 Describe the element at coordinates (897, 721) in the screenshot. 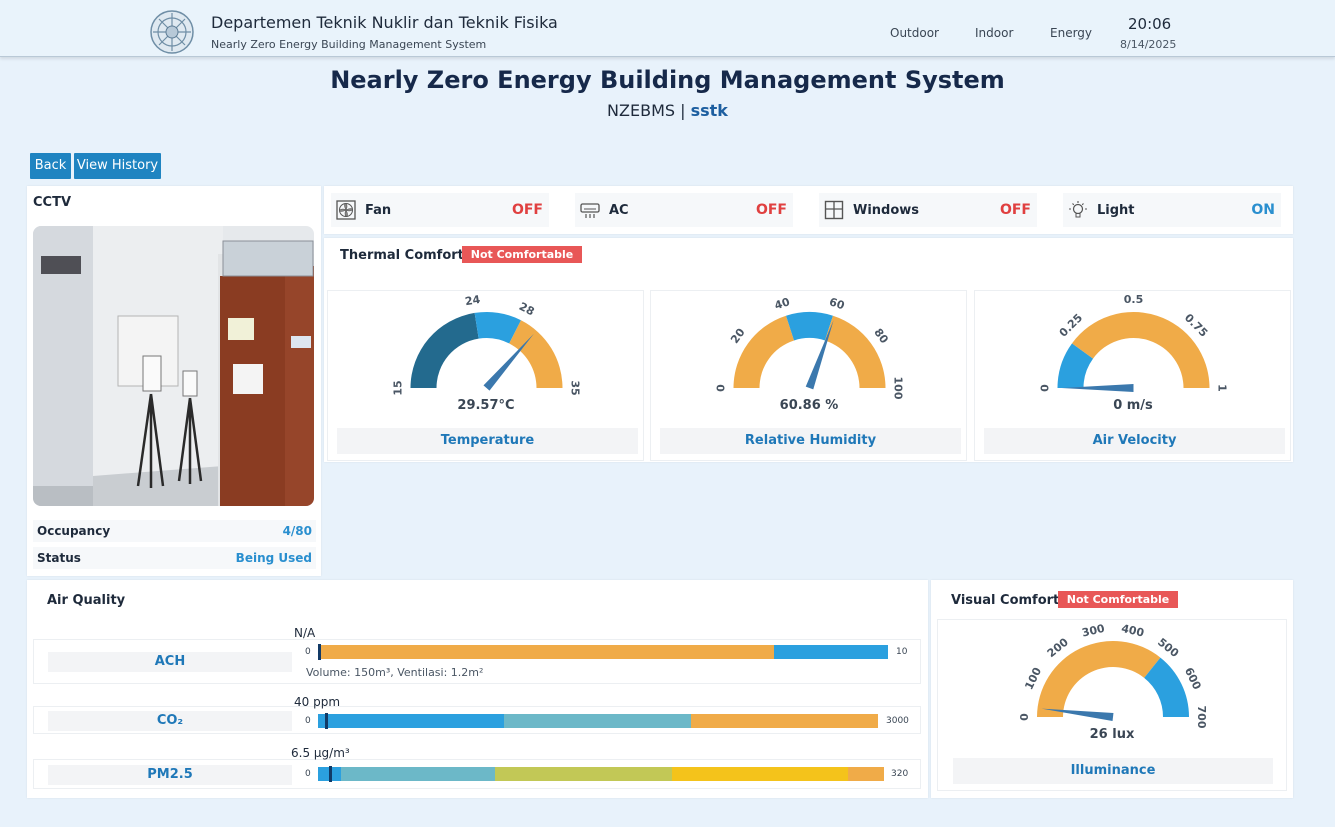

I see `aq-max-co2: 3000` at that location.